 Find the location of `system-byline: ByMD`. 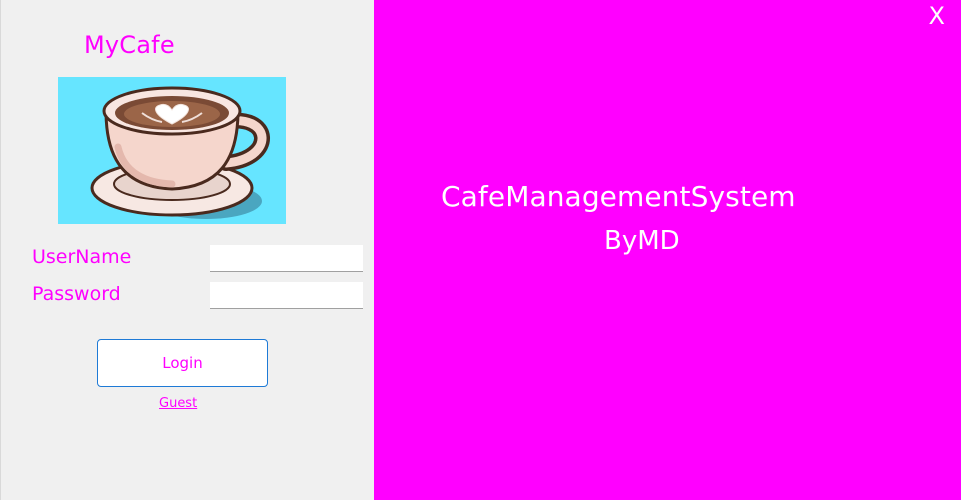

system-byline: ByMD is located at coordinates (642, 241).